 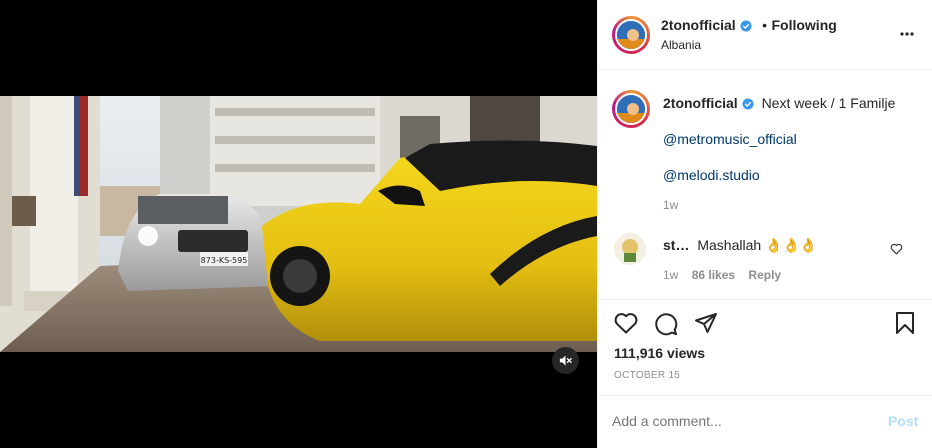 I want to click on post-header: 2tonofficial • Following Albania, so click(x=765, y=35).